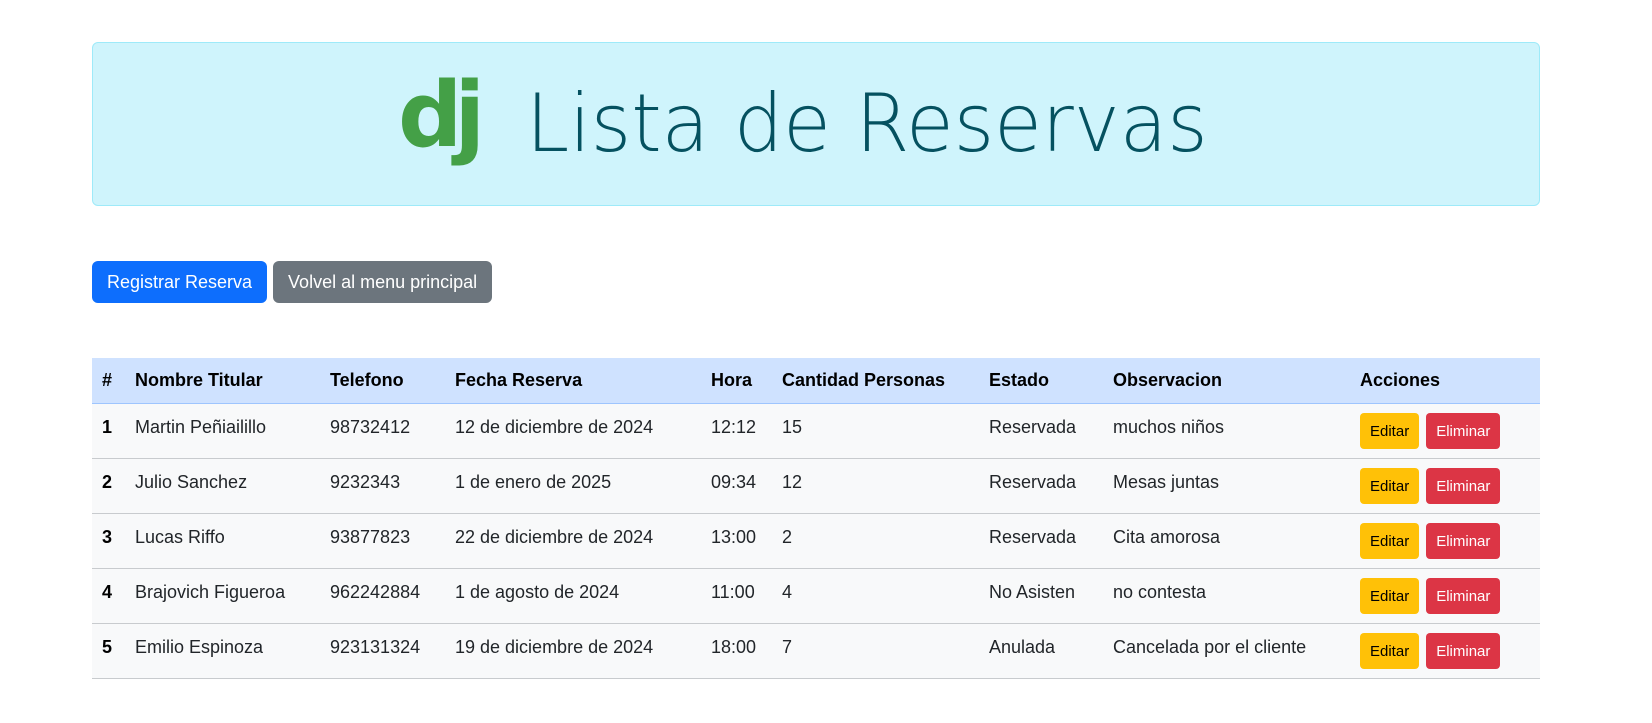  What do you see at coordinates (439, 121) in the screenshot?
I see `django-logo-text: dj` at bounding box center [439, 121].